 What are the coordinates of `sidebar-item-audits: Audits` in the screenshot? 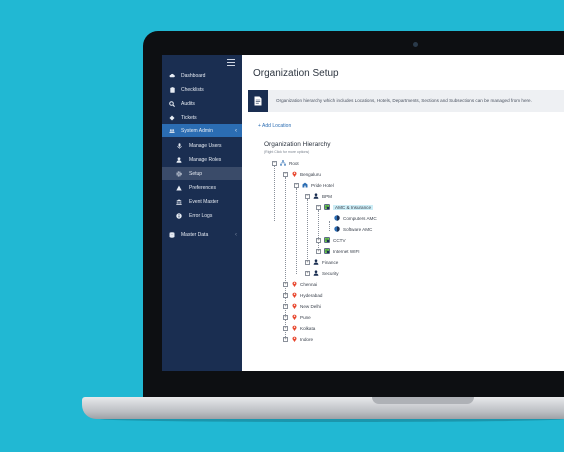 It's located at (202, 103).